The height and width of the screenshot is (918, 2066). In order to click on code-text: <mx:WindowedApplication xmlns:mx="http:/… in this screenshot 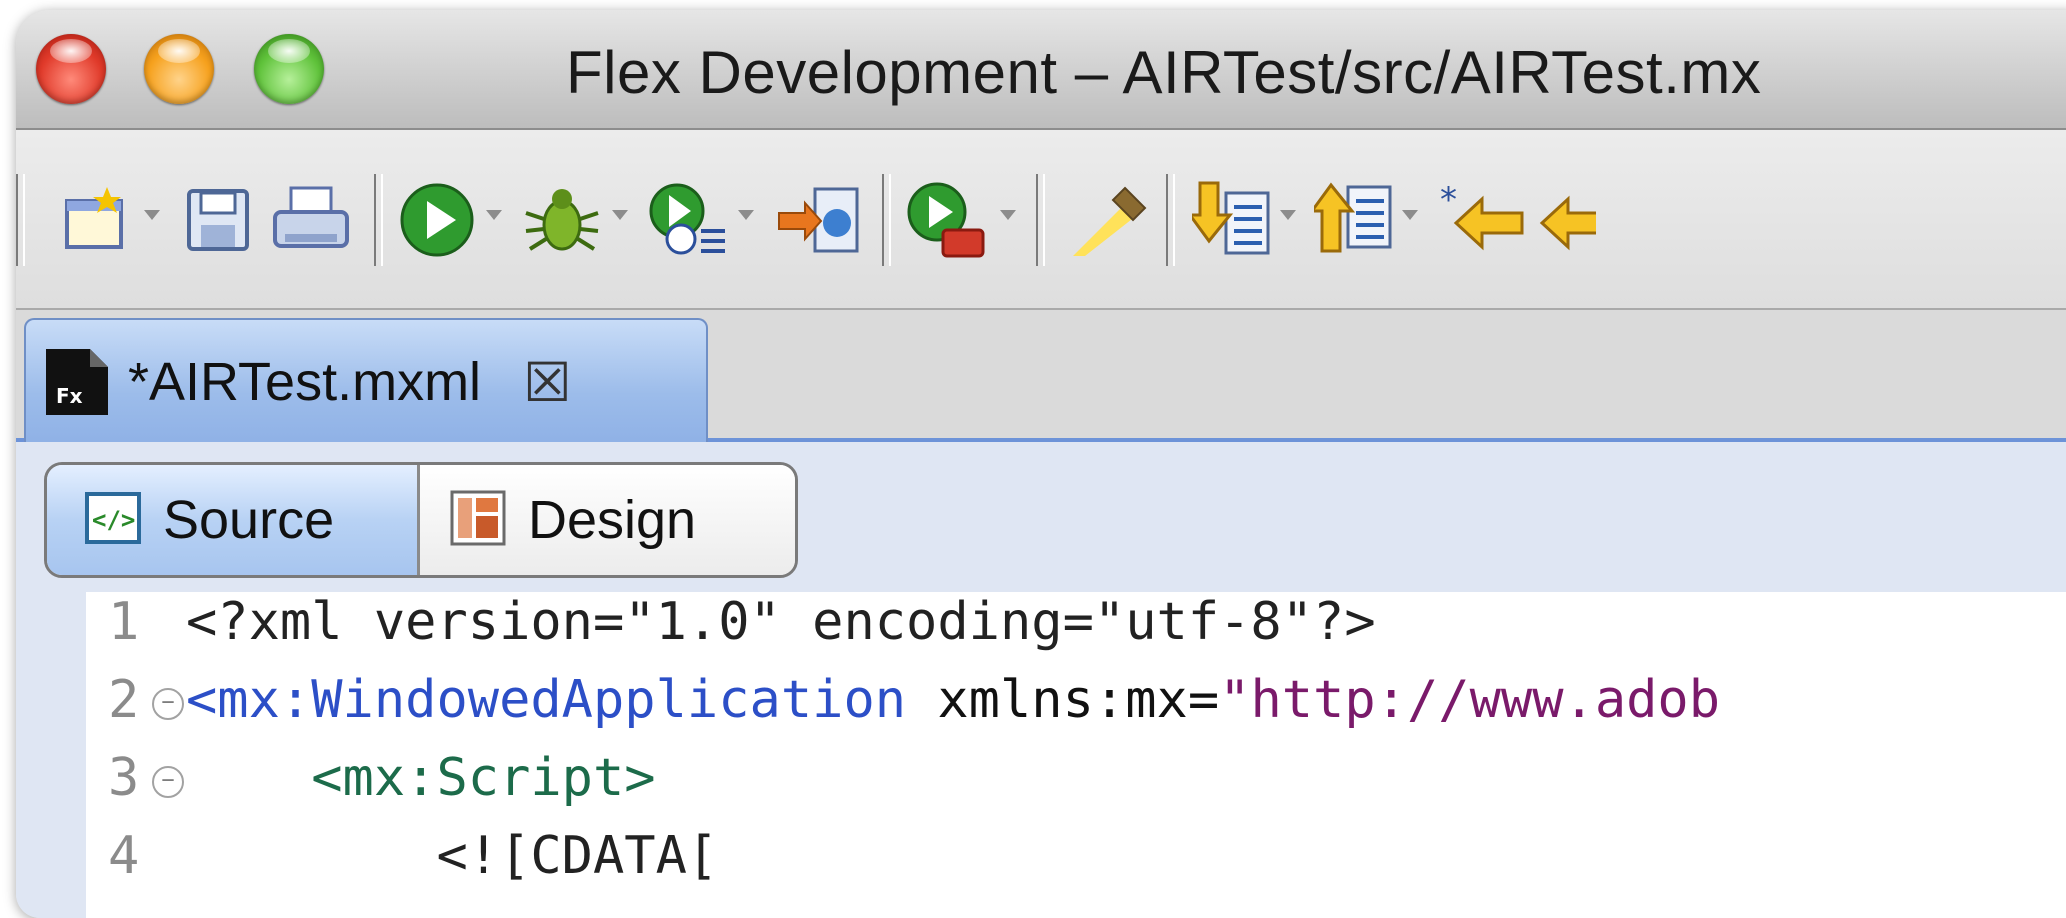, I will do `click(953, 700)`.